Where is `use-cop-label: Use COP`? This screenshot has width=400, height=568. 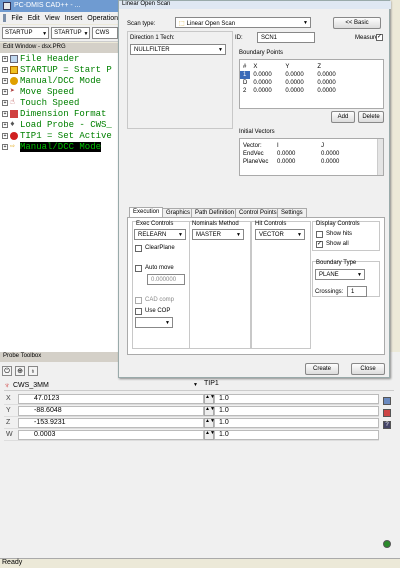
use-cop-label: Use COP is located at coordinates (158, 311).